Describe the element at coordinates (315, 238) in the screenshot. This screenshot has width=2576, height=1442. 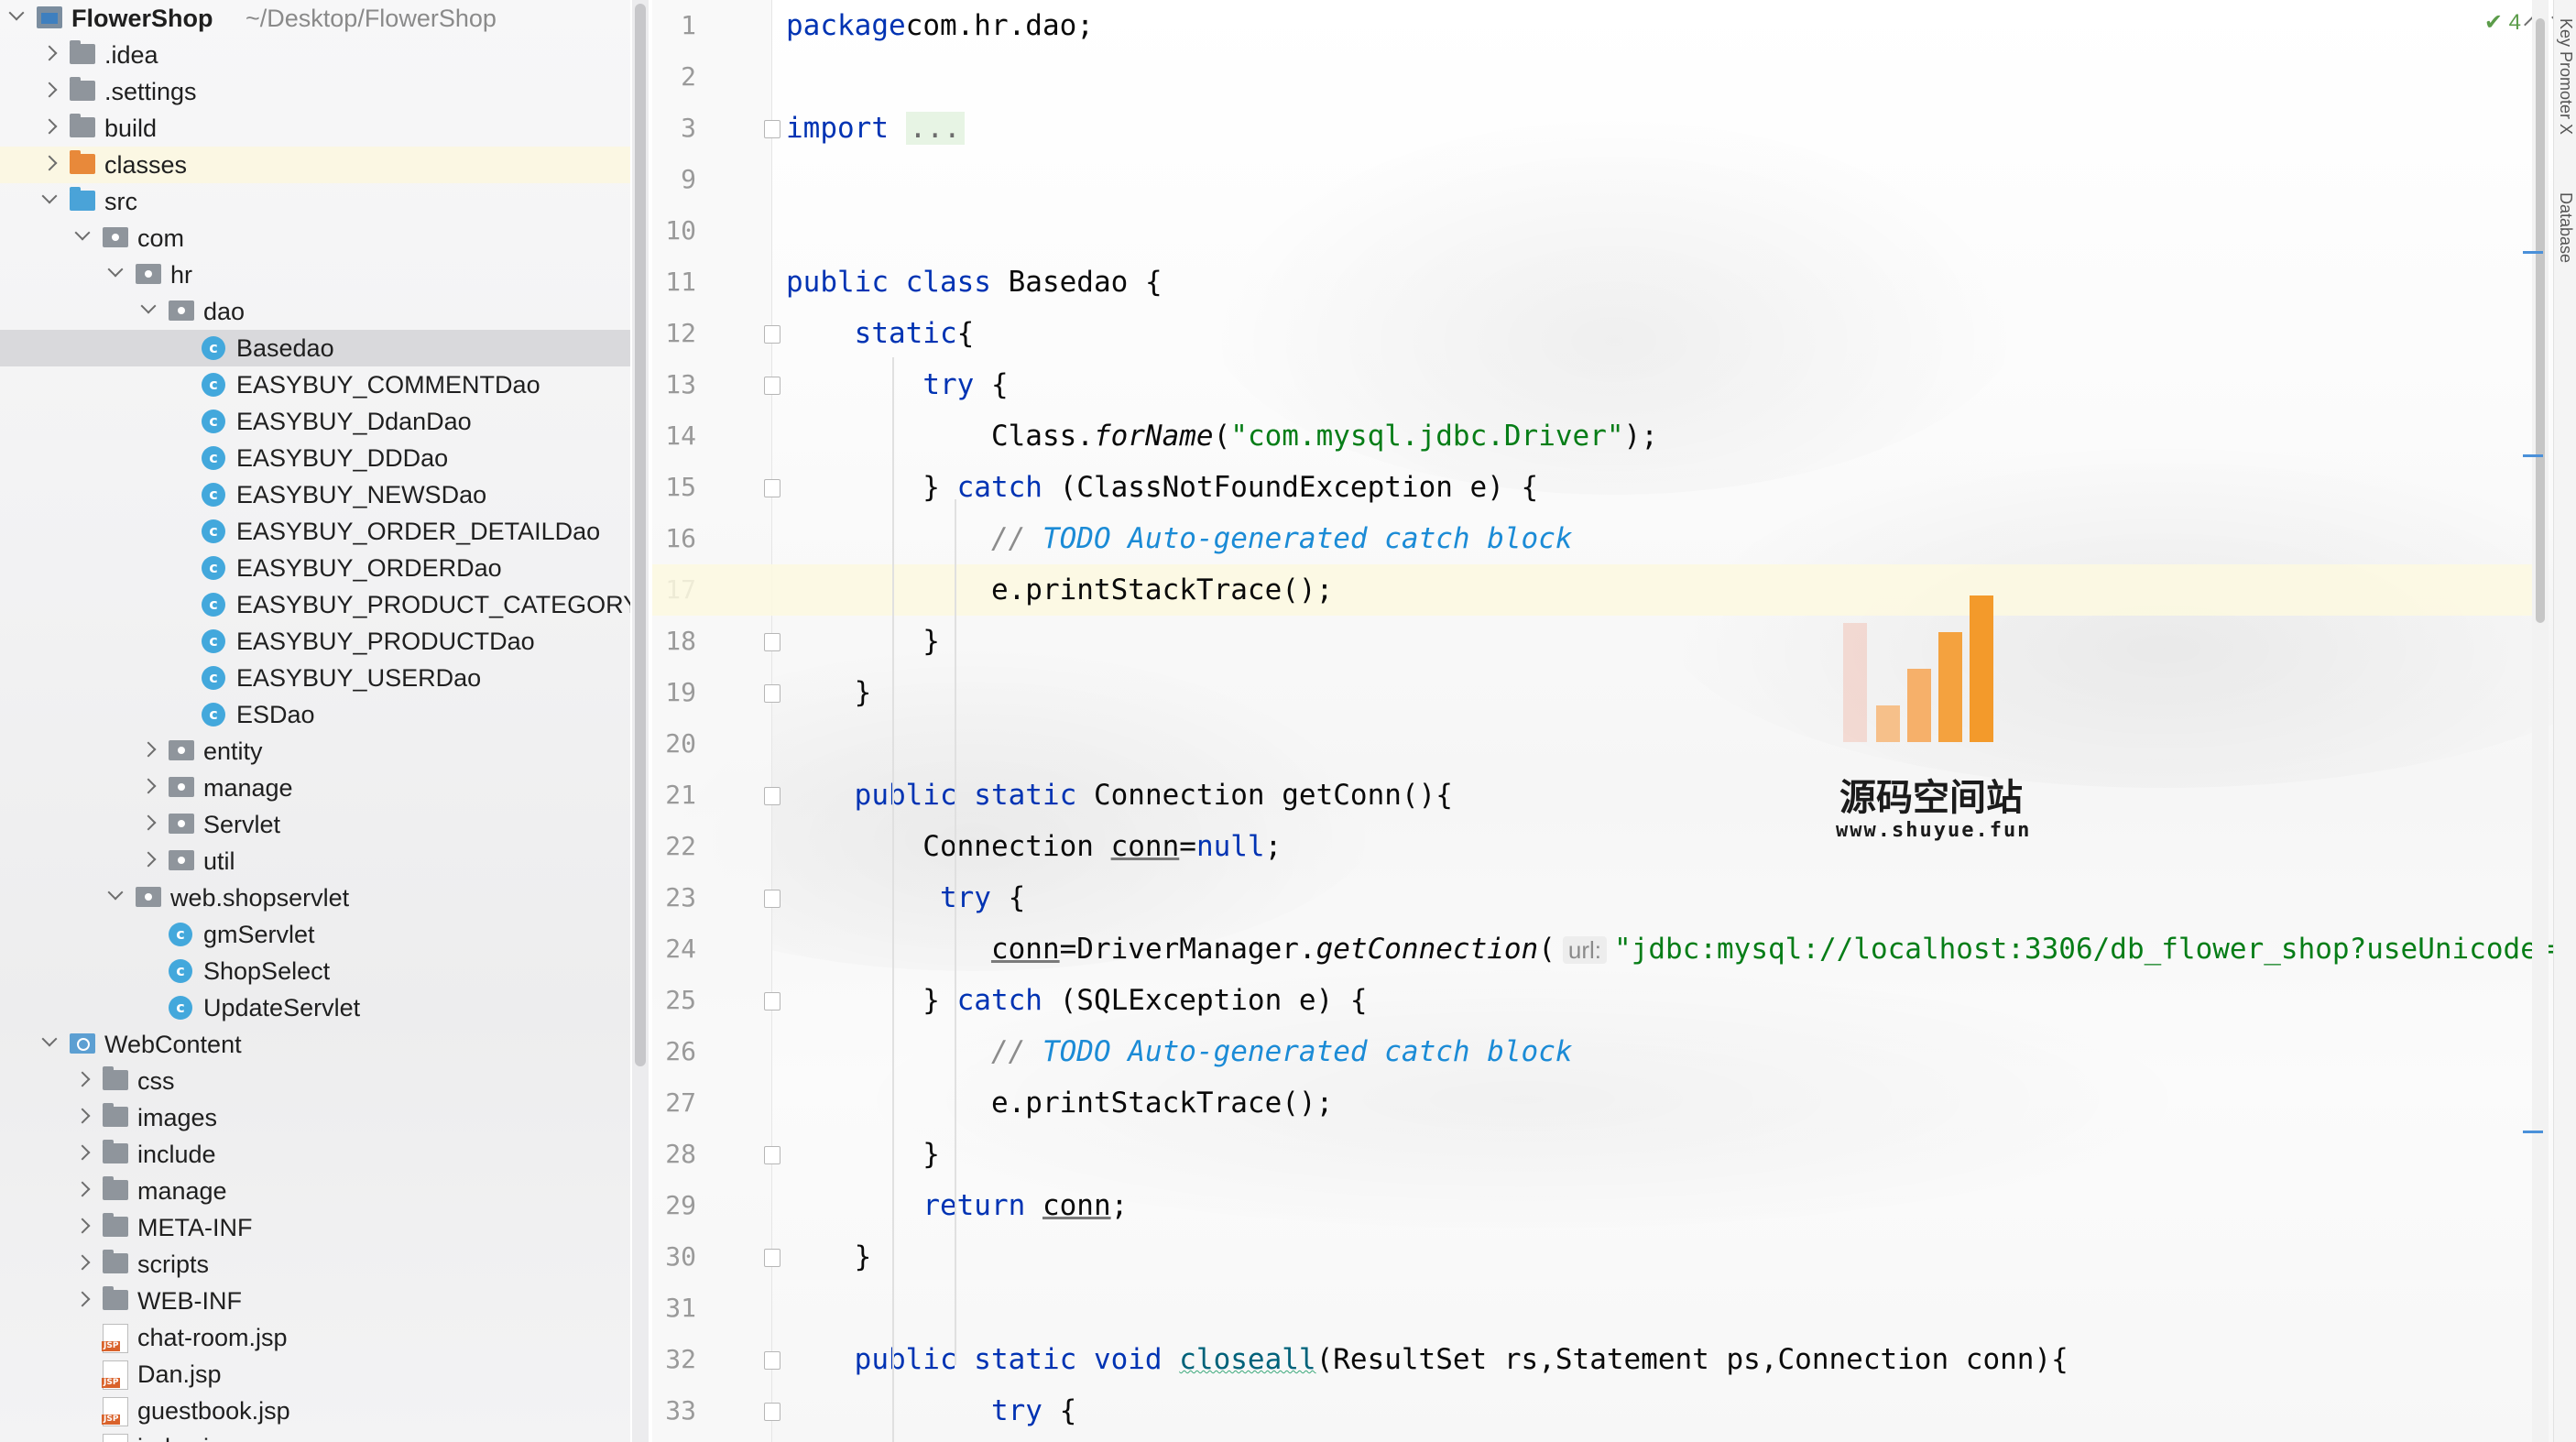
I see `tree-item-com: com` at that location.